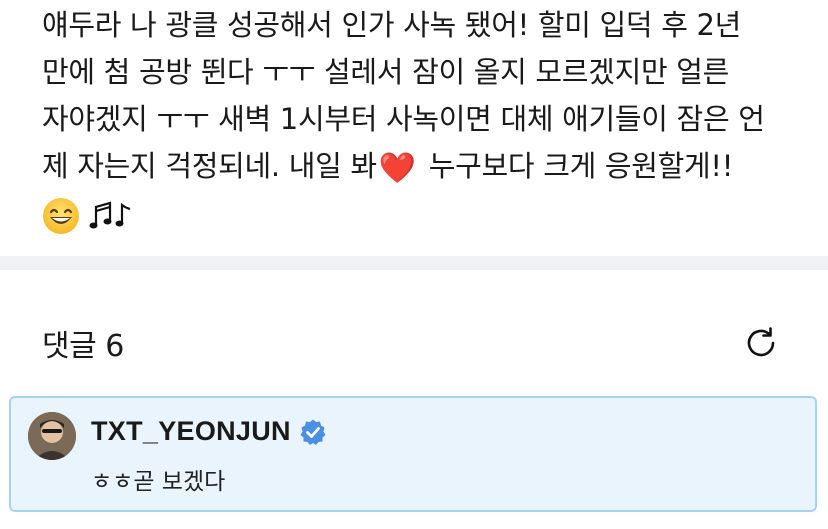 The height and width of the screenshot is (529, 828). What do you see at coordinates (61, 215) in the screenshot?
I see `grinning-face-icon` at bounding box center [61, 215].